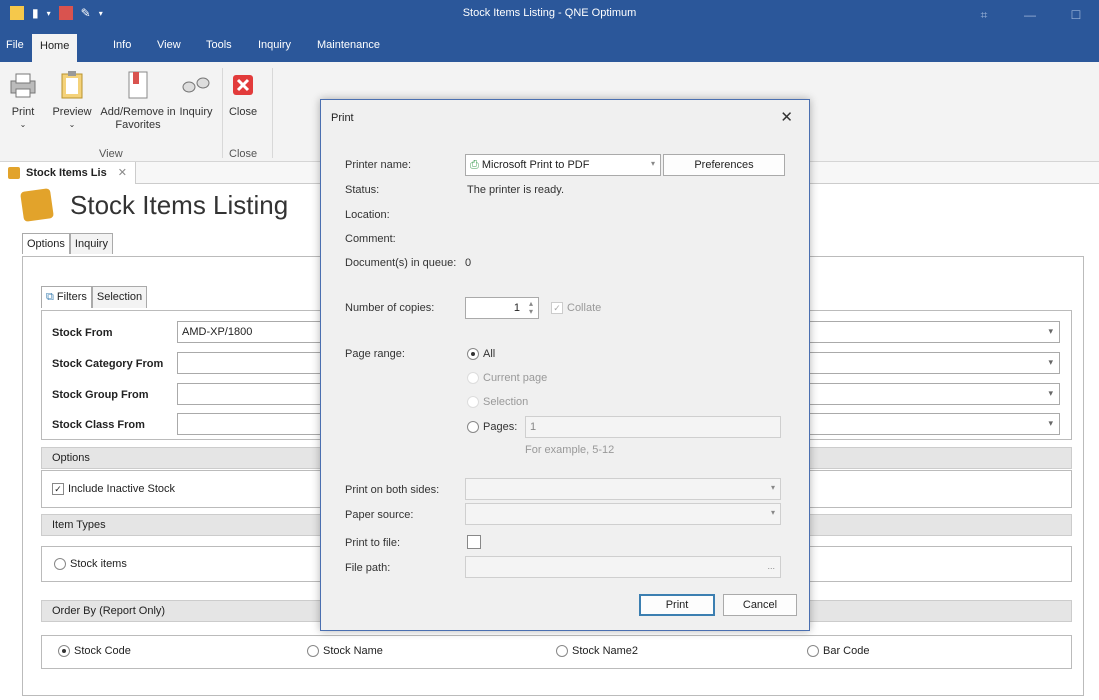  I want to click on order-stock-name-radio: Stock Name, so click(345, 651).